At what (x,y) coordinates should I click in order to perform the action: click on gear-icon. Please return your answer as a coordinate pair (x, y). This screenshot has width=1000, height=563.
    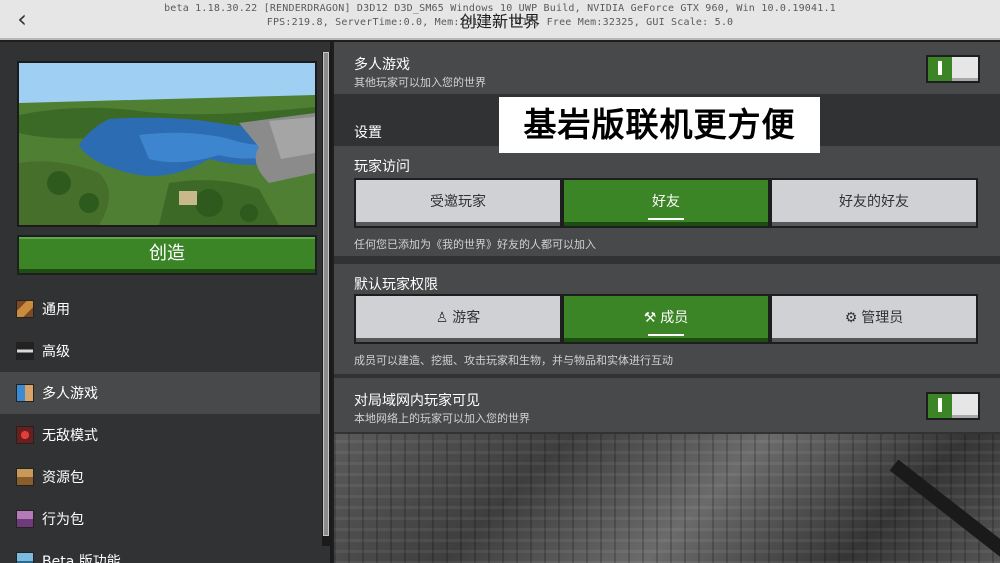
    Looking at the image, I should click on (25, 309).